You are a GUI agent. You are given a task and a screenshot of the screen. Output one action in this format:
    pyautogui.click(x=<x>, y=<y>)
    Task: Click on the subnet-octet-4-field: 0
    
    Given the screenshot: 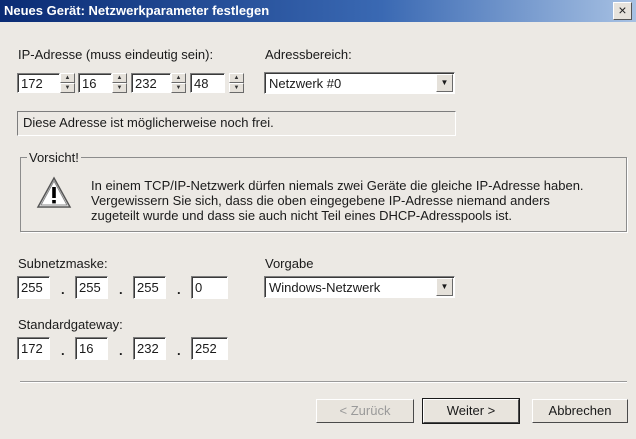 What is the action you would take?
    pyautogui.click(x=209, y=287)
    